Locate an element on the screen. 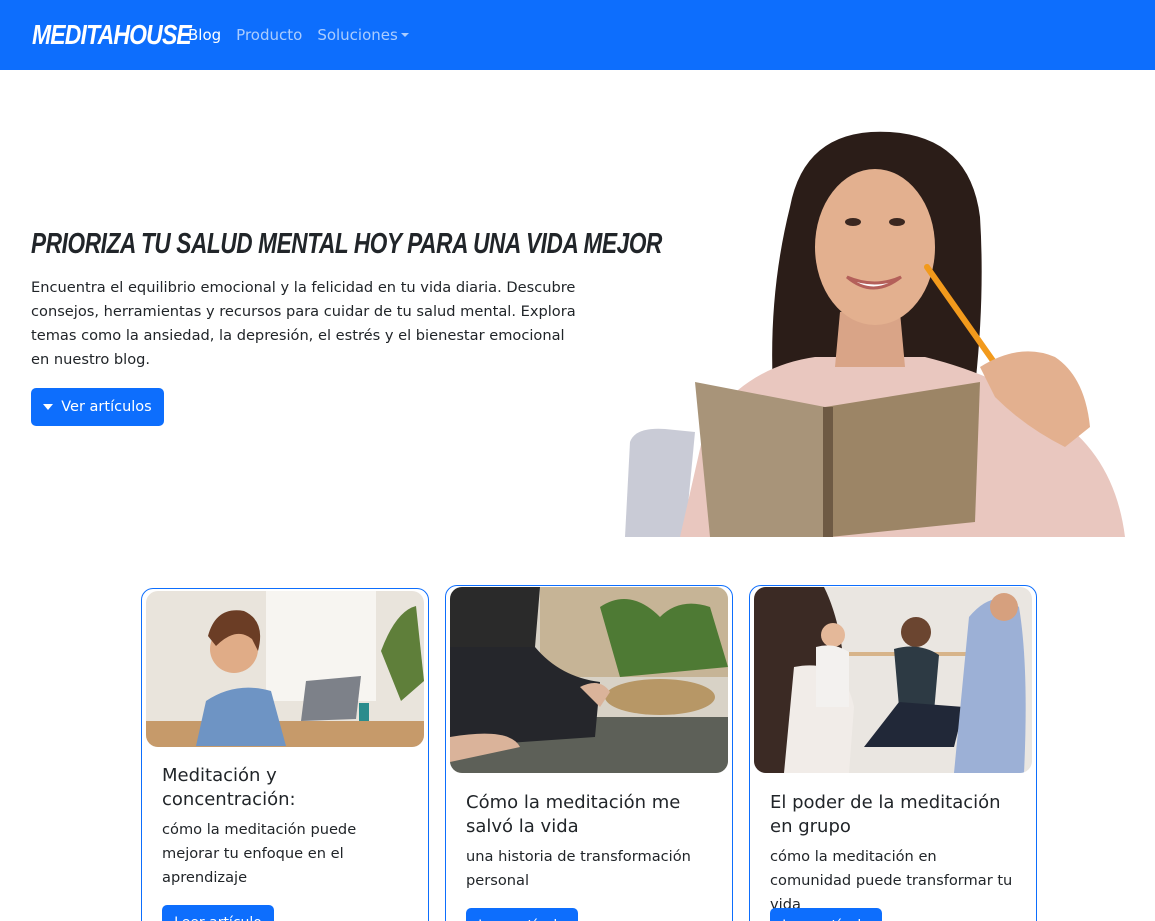  nav-dropdown-soluciones: Soluciones is located at coordinates (363, 35).